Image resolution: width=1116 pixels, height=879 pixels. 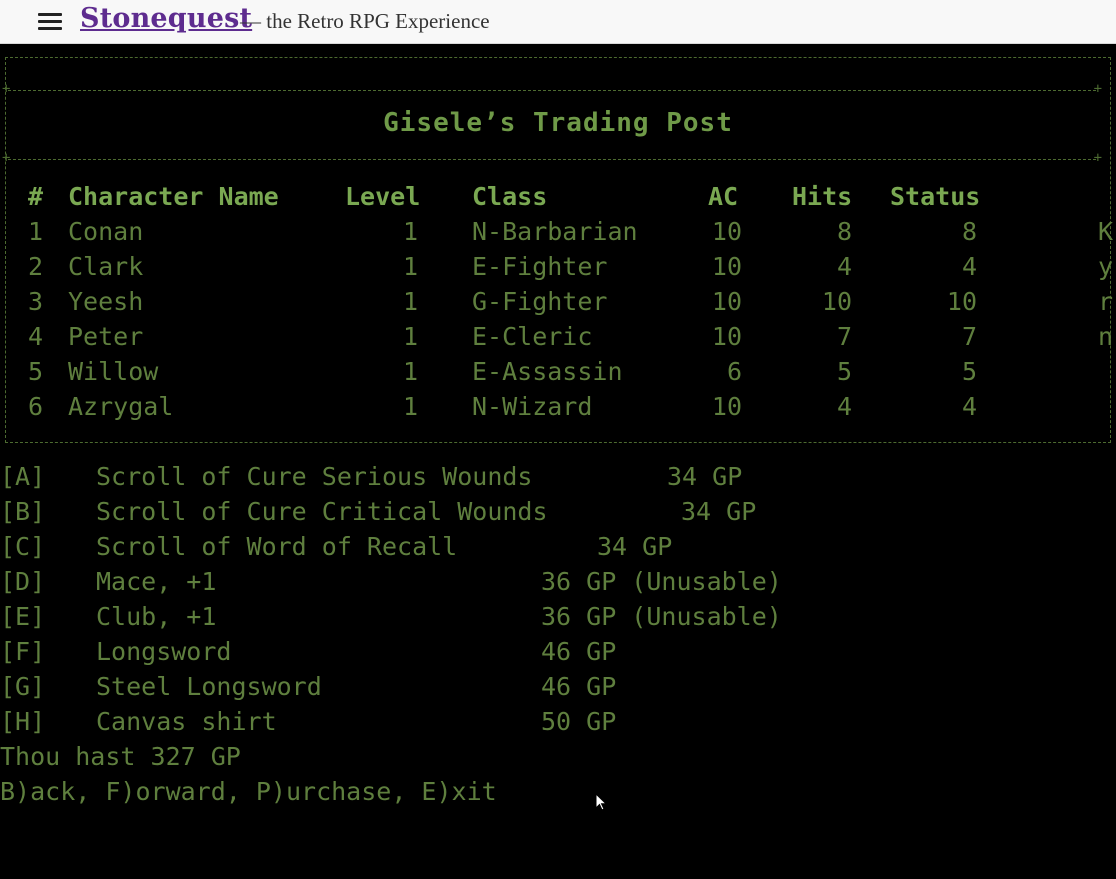 I want to click on item-key: [B], so click(x=23, y=511).